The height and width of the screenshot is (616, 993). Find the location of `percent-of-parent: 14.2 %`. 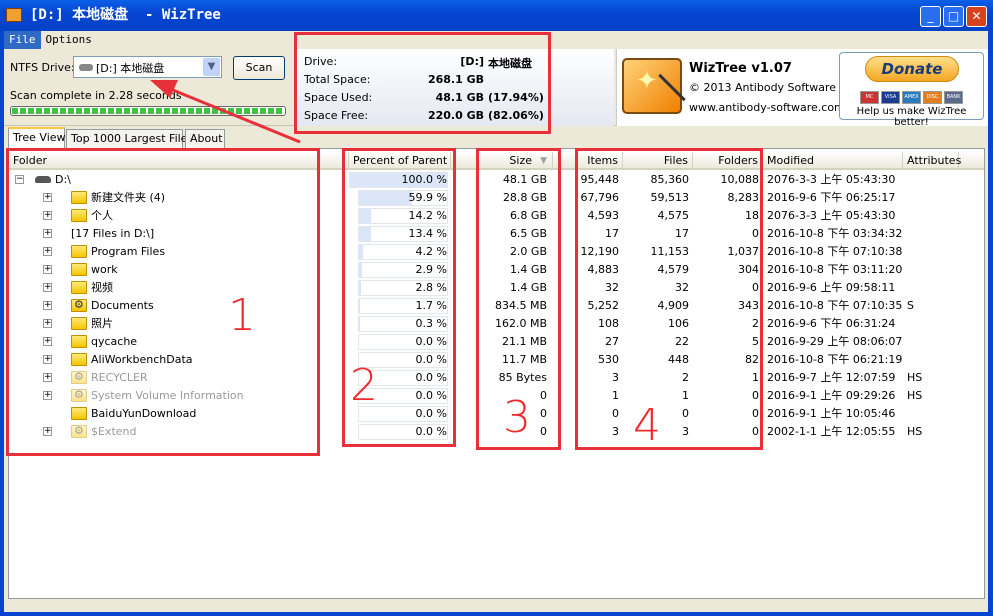

percent-of-parent: 14.2 % is located at coordinates (427, 215).